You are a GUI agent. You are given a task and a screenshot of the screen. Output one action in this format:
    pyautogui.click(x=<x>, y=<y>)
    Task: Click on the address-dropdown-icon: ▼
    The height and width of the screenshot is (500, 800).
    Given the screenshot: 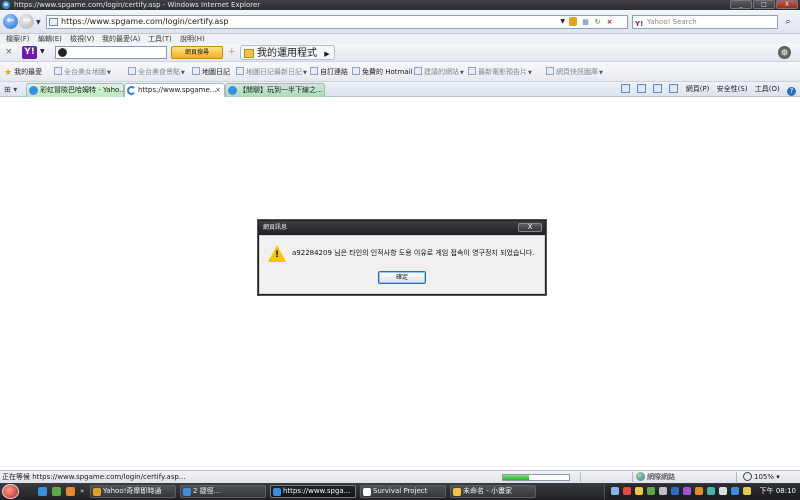 What is the action you would take?
    pyautogui.click(x=562, y=22)
    